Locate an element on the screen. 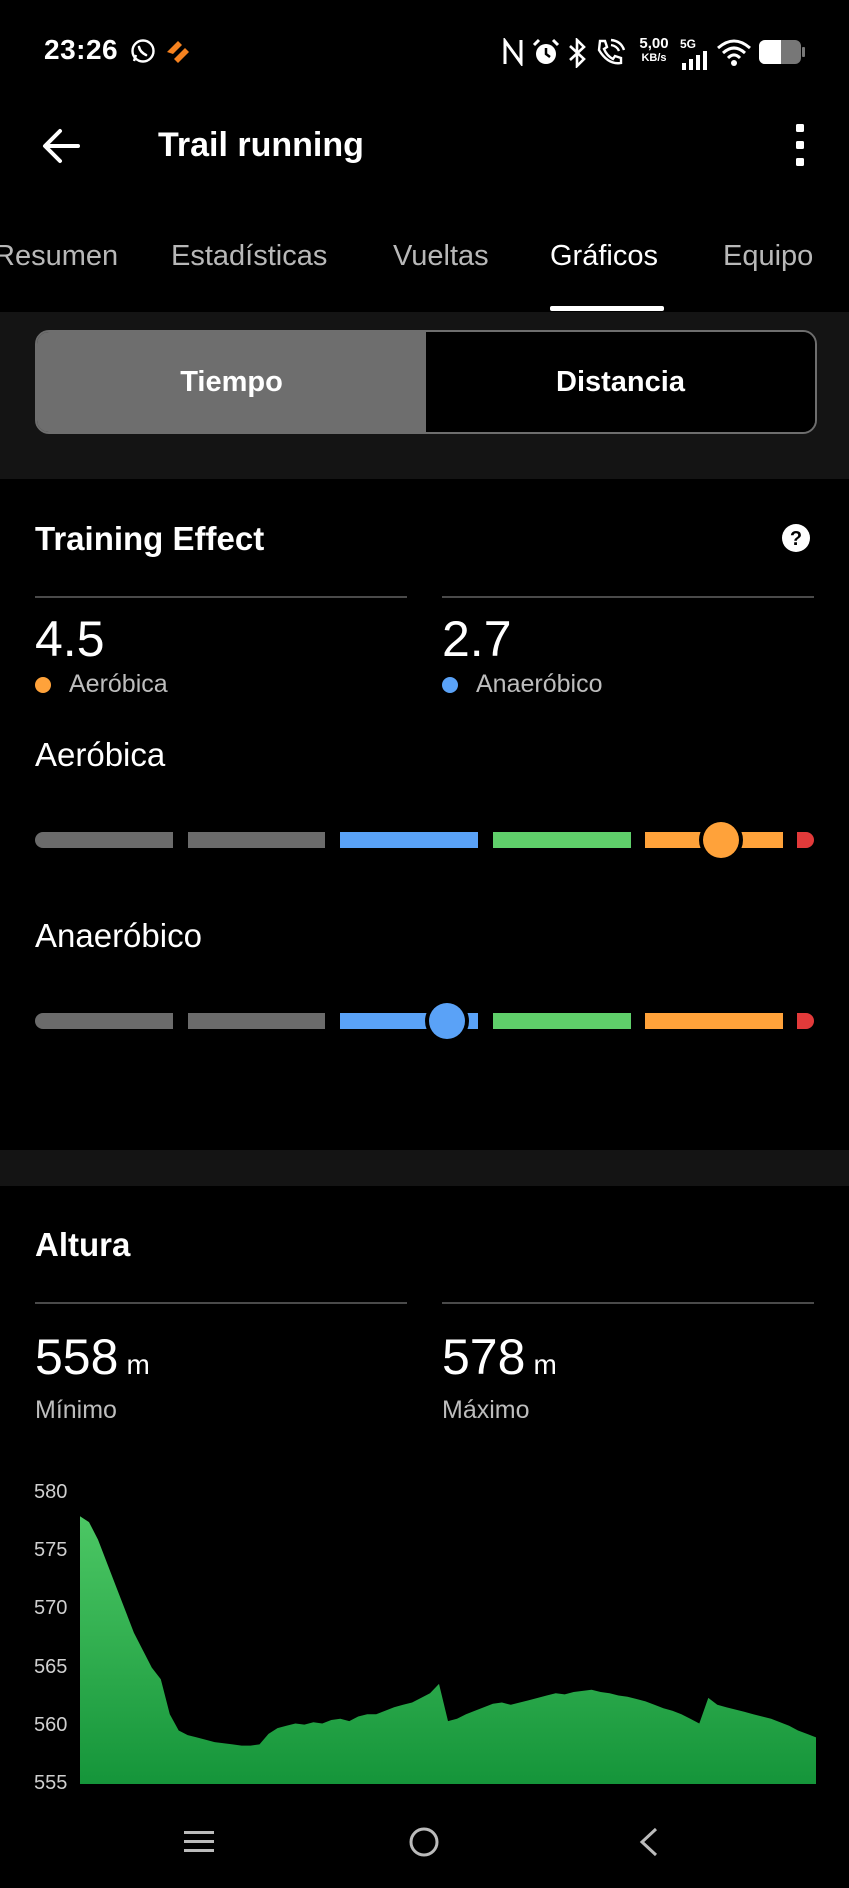 The height and width of the screenshot is (1888, 849). home-icon is located at coordinates (424, 1842).